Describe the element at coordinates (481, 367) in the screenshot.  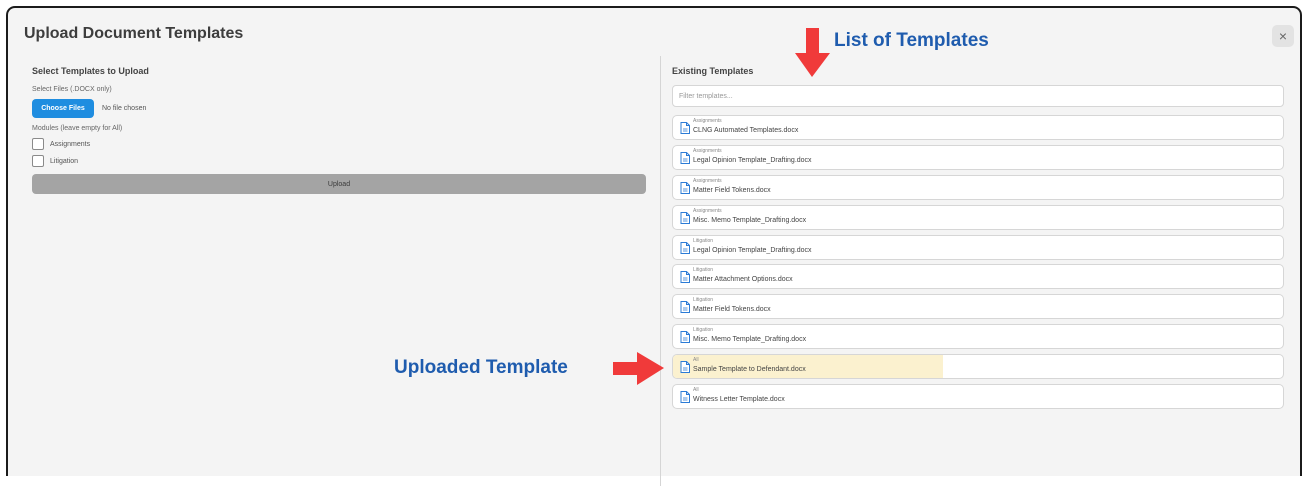
I see `uploaded-template-callout: Uploaded Template` at that location.